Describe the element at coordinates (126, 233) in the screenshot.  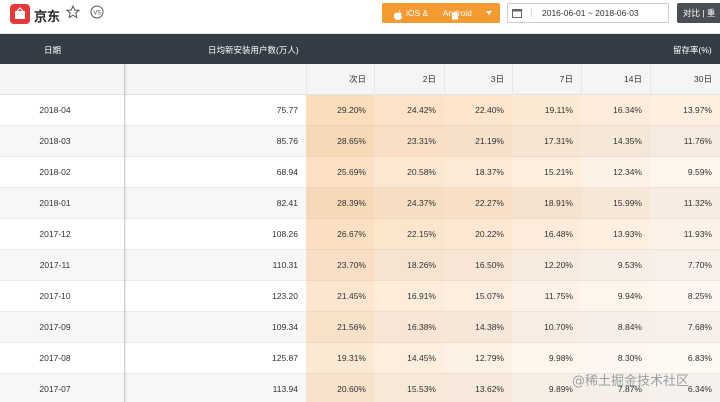
I see `frozen-column-shadow` at that location.